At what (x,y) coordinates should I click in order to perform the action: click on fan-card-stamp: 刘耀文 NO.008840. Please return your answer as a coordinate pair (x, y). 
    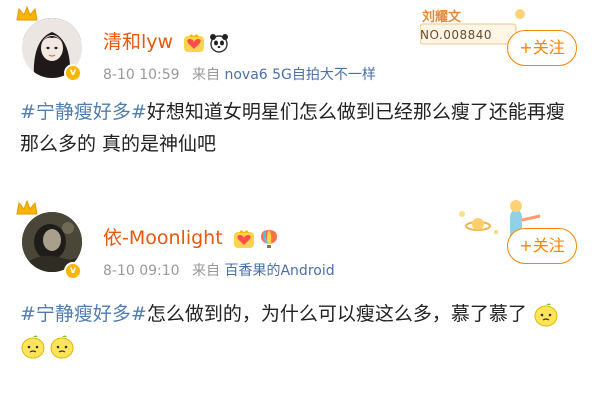
    Looking at the image, I should click on (472, 29).